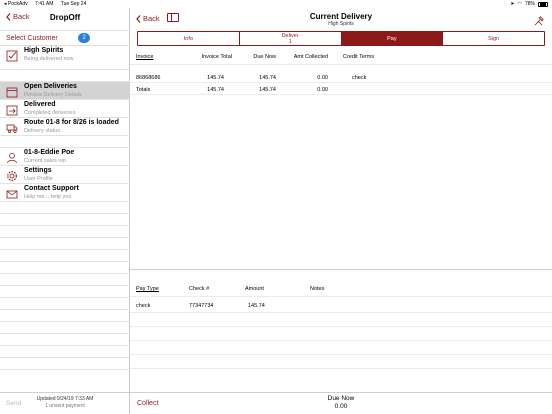 This screenshot has width=552, height=414. What do you see at coordinates (256, 306) in the screenshot?
I see `cell-amount: 145.74` at bounding box center [256, 306].